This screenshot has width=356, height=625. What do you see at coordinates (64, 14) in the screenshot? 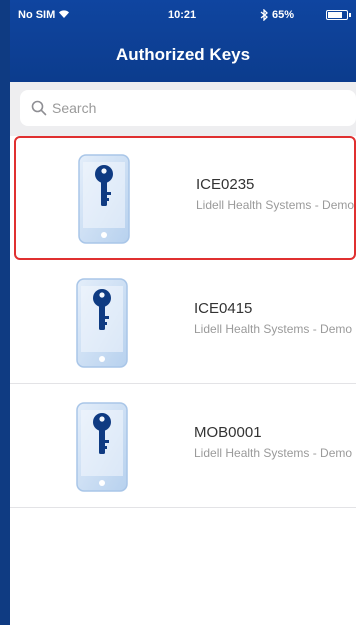
I see `wifi-icon` at bounding box center [64, 14].